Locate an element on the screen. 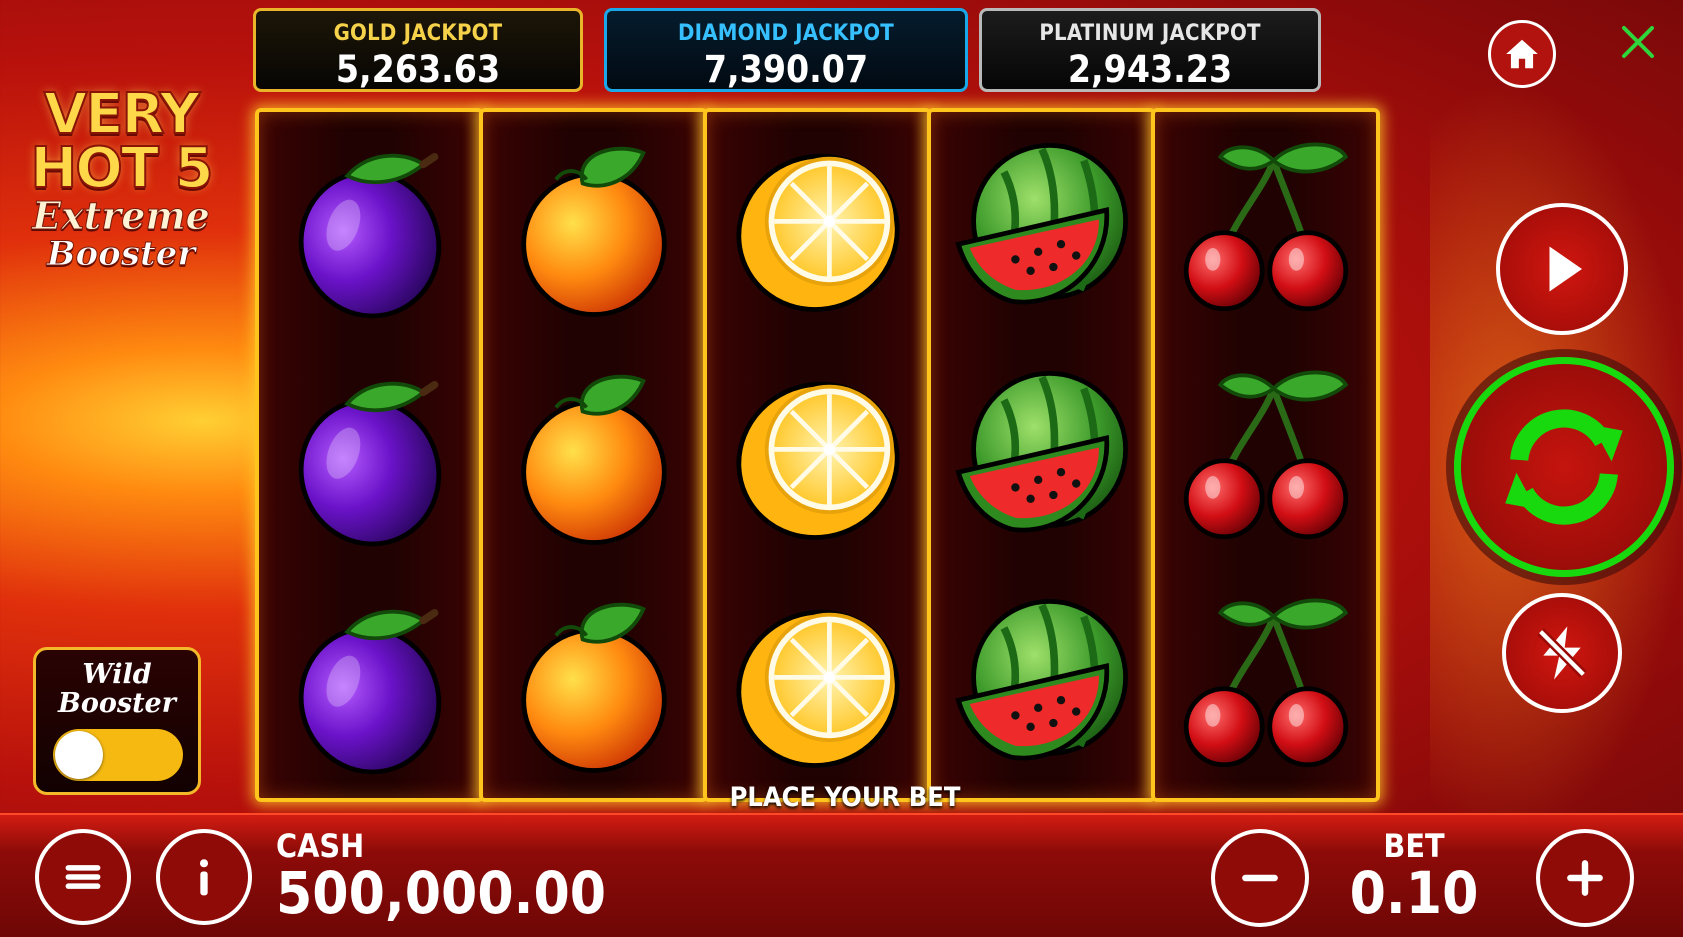 This screenshot has height=937, width=1683. platinum-jackpot-label: PLATINUM JACKPOT is located at coordinates (1150, 33).